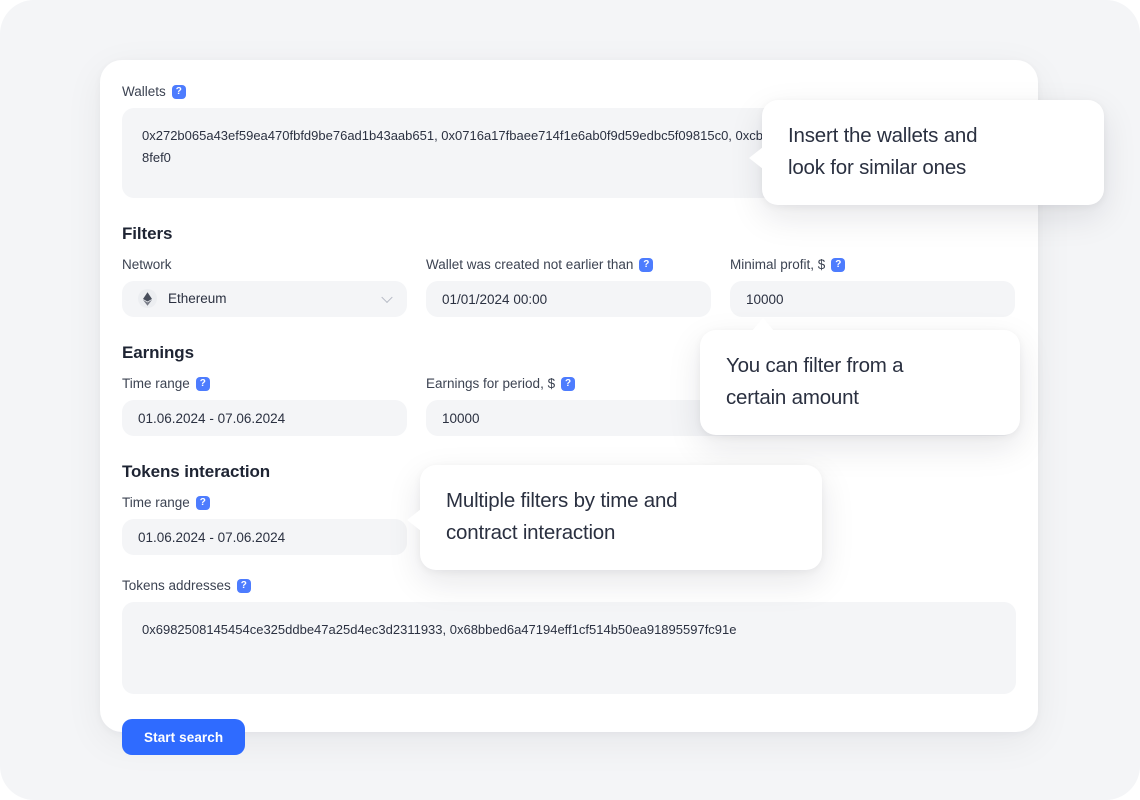 The height and width of the screenshot is (800, 1140). What do you see at coordinates (144, 92) in the screenshot?
I see `wallets-label-text: Wallets` at bounding box center [144, 92].